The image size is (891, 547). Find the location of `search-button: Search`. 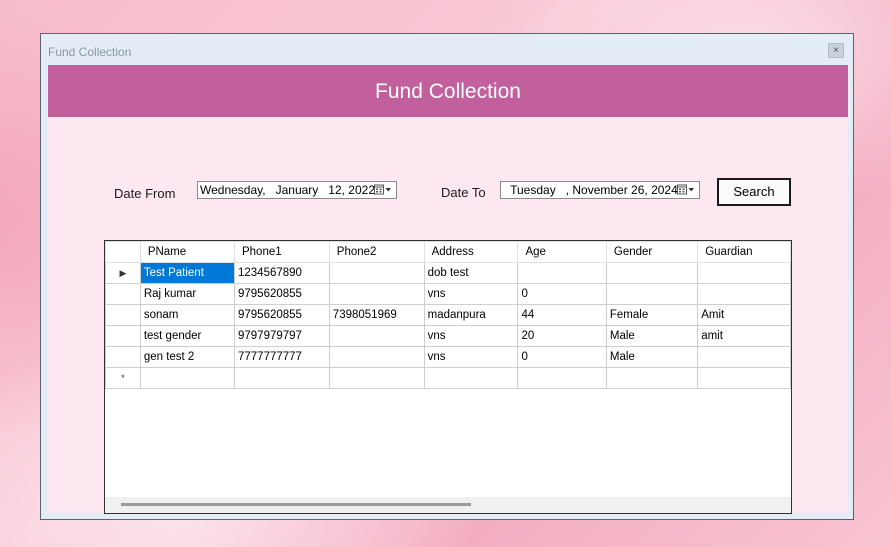

search-button: Search is located at coordinates (754, 192).